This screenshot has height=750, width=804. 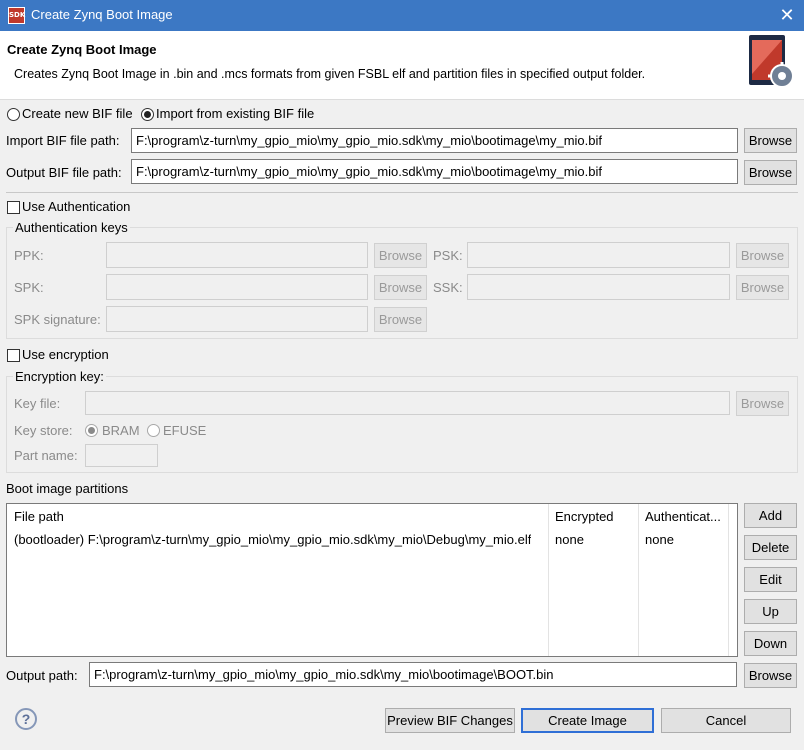 What do you see at coordinates (13, 355) in the screenshot?
I see `use-encryption-checkbox` at bounding box center [13, 355].